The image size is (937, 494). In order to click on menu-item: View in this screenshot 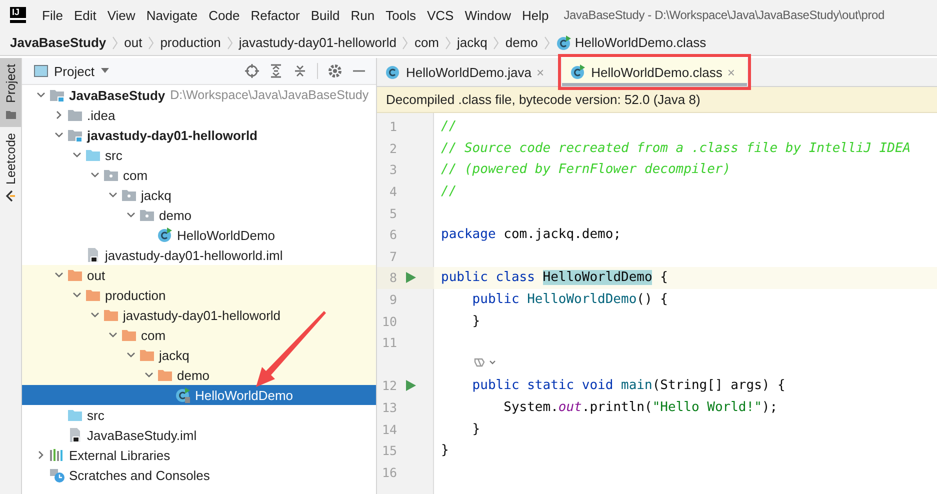, I will do `click(121, 15)`.